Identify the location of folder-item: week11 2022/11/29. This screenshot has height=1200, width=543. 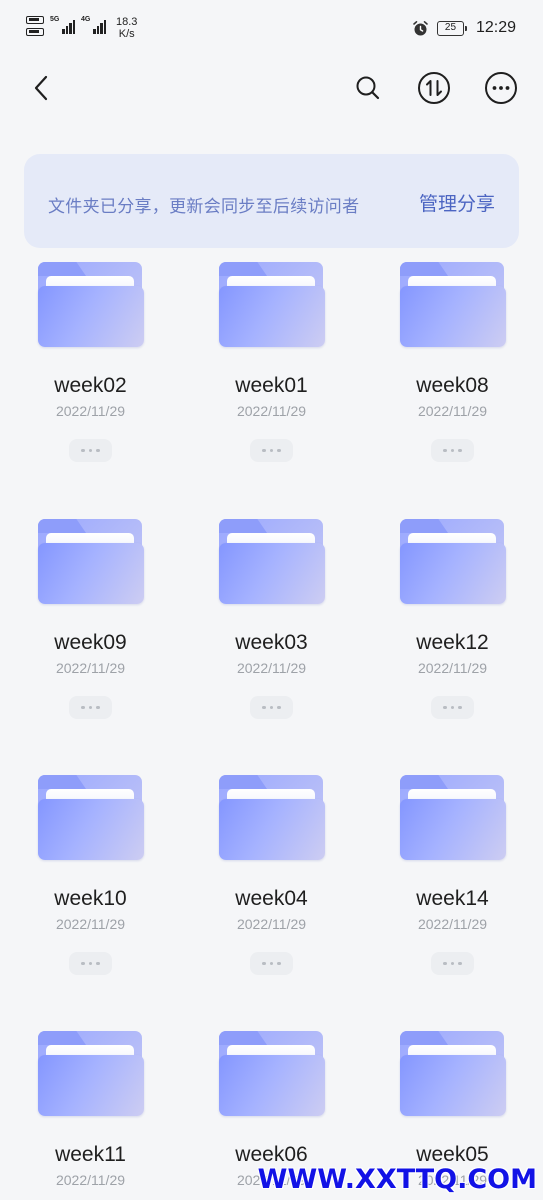
(90, 1115).